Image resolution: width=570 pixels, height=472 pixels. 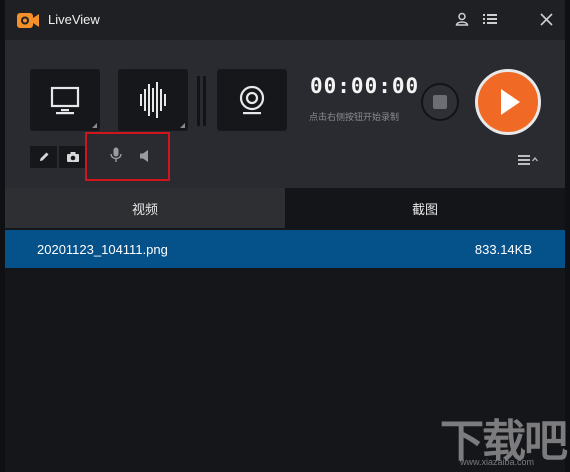 What do you see at coordinates (285, 249) in the screenshot?
I see `list-item: 20201123_104111.png 833.14KB` at bounding box center [285, 249].